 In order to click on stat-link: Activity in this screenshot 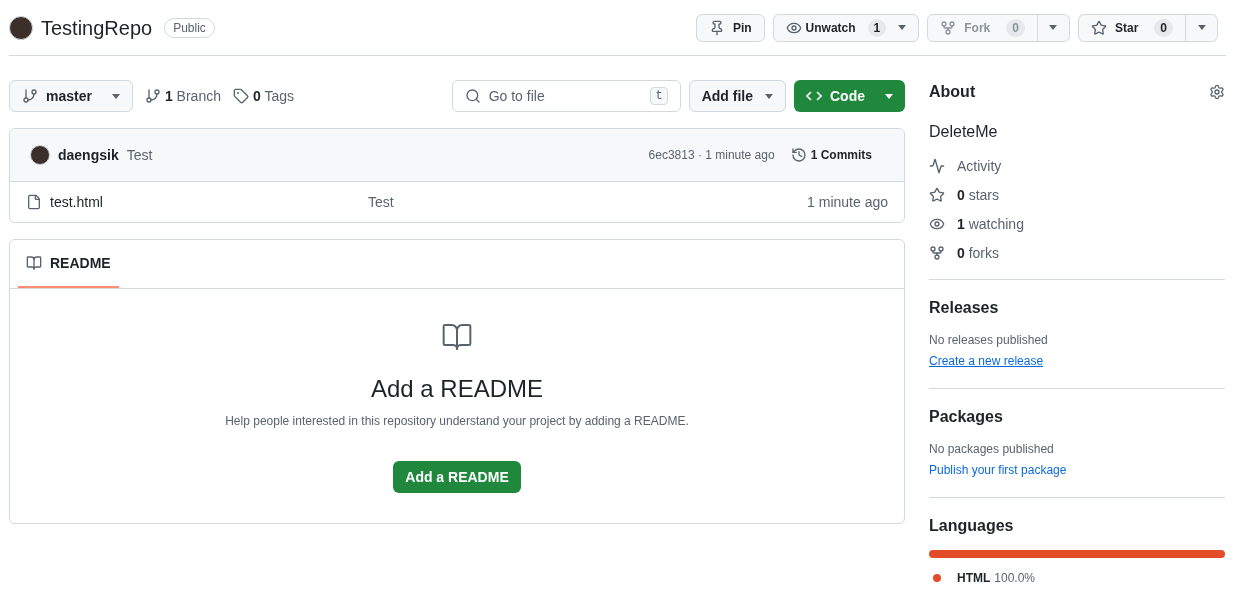, I will do `click(979, 166)`.